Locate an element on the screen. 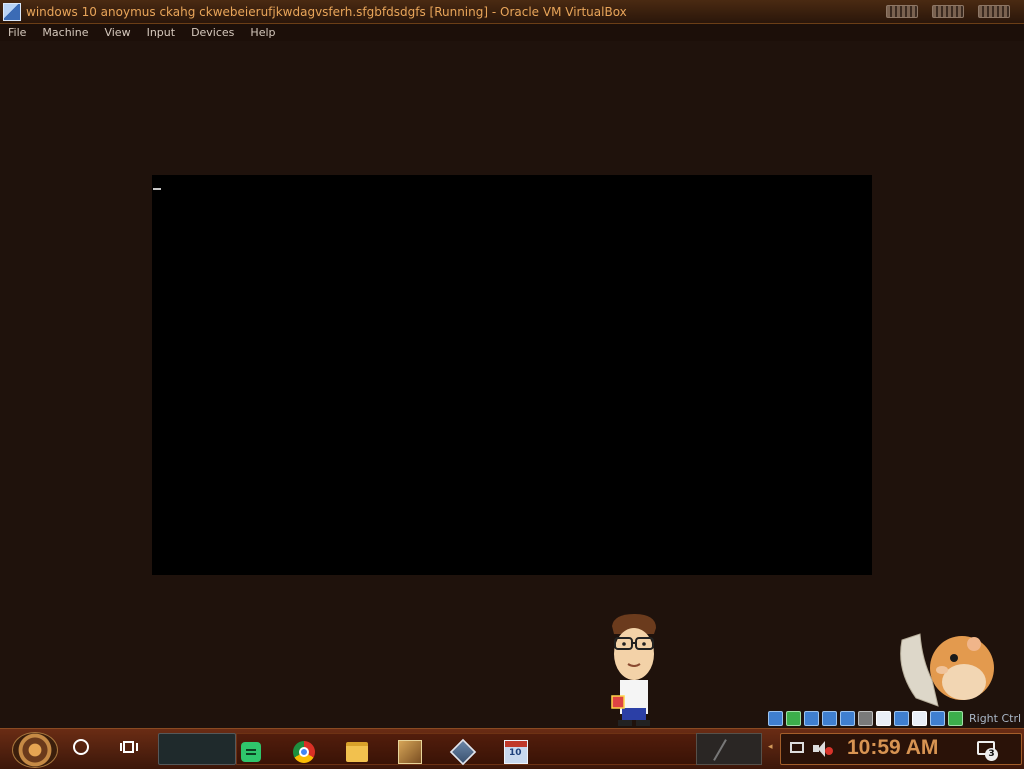 Image resolution: width=1024 pixels, height=769 pixels. taskbar: ◂ 10:59 AM 3 is located at coordinates (512, 748).